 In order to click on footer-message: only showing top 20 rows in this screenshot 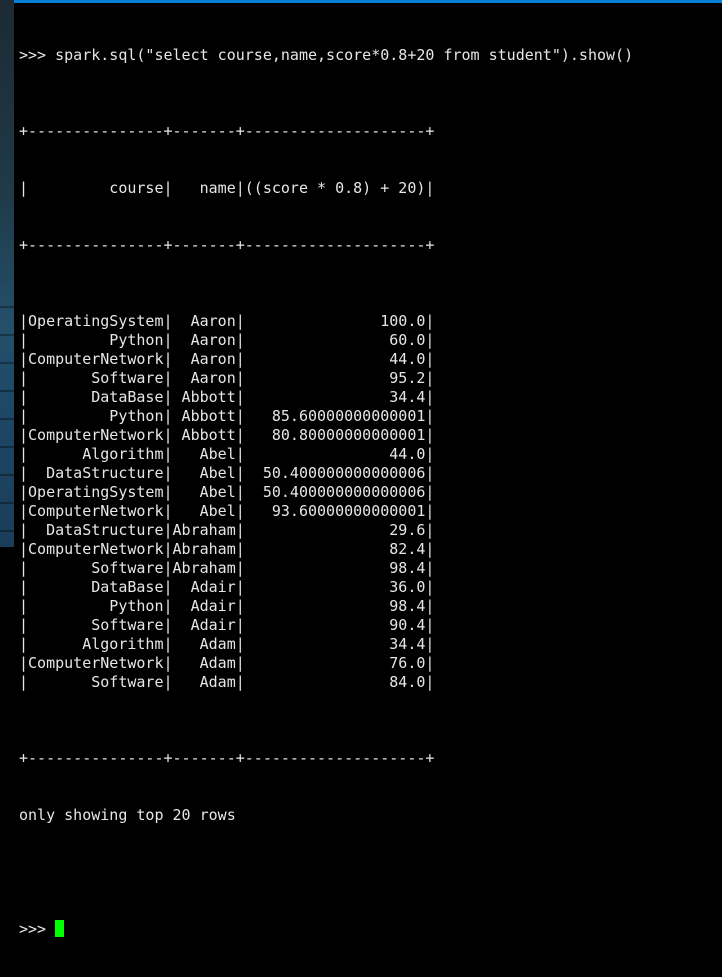, I will do `click(127, 815)`.